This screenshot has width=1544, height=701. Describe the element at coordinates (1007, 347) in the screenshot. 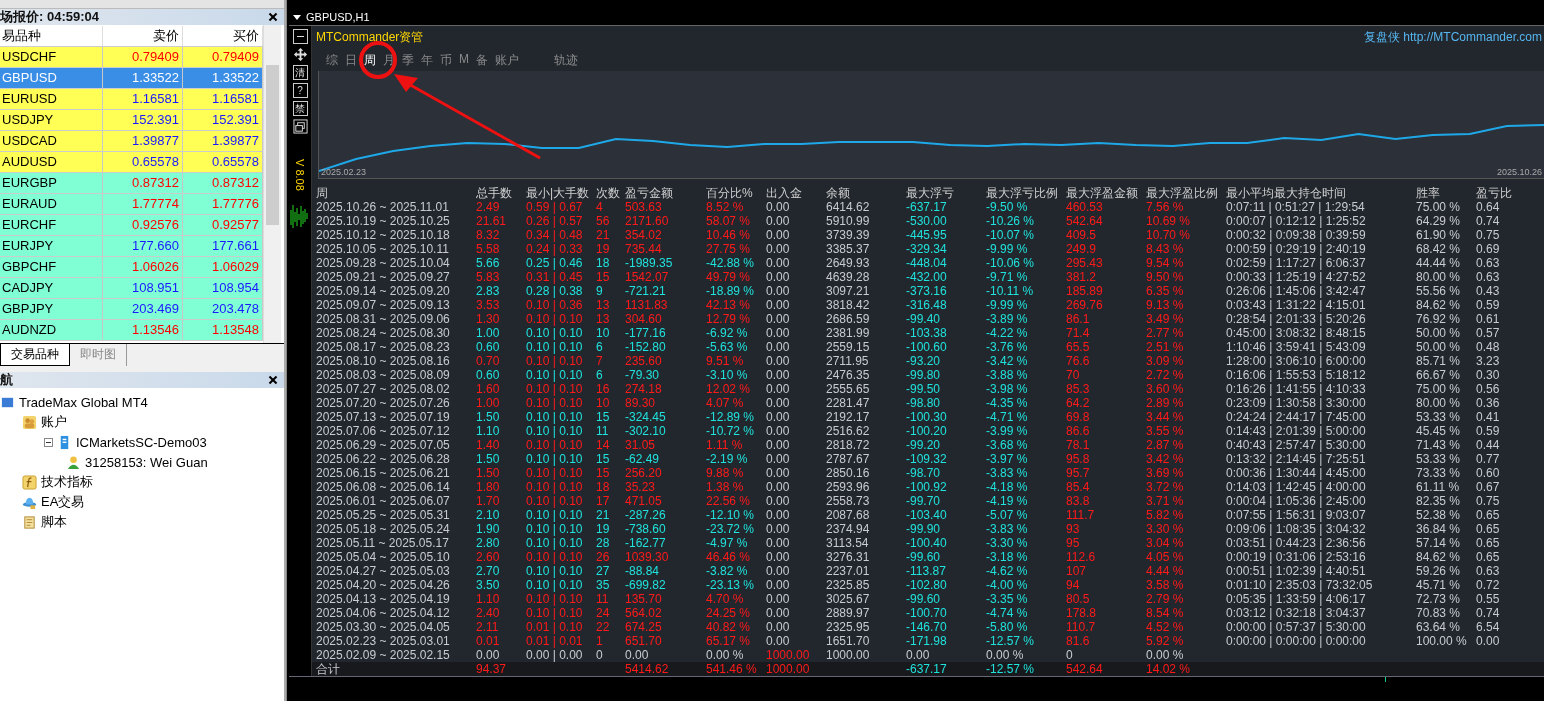

I see `table-cell-text: -3.76 %` at that location.